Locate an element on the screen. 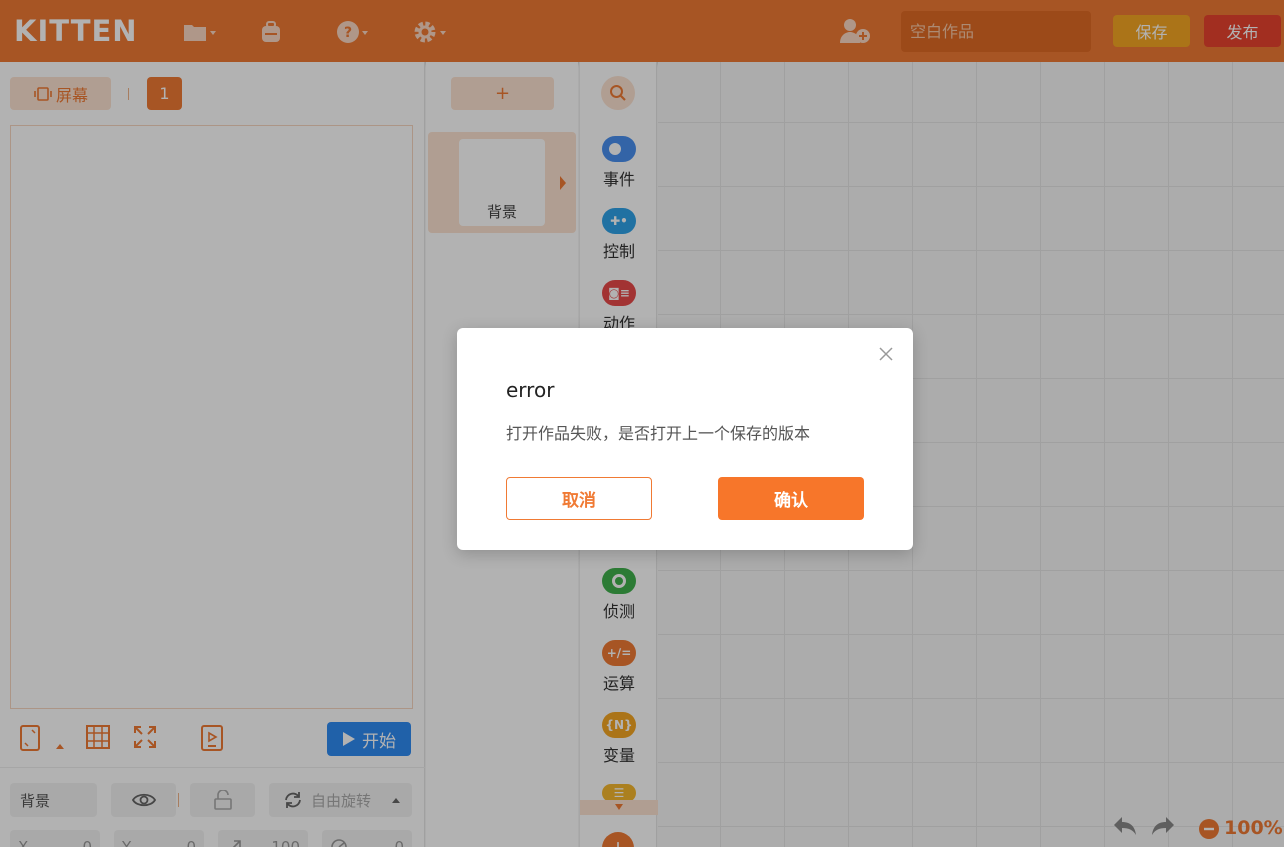  close-icon is located at coordinates (886, 354).